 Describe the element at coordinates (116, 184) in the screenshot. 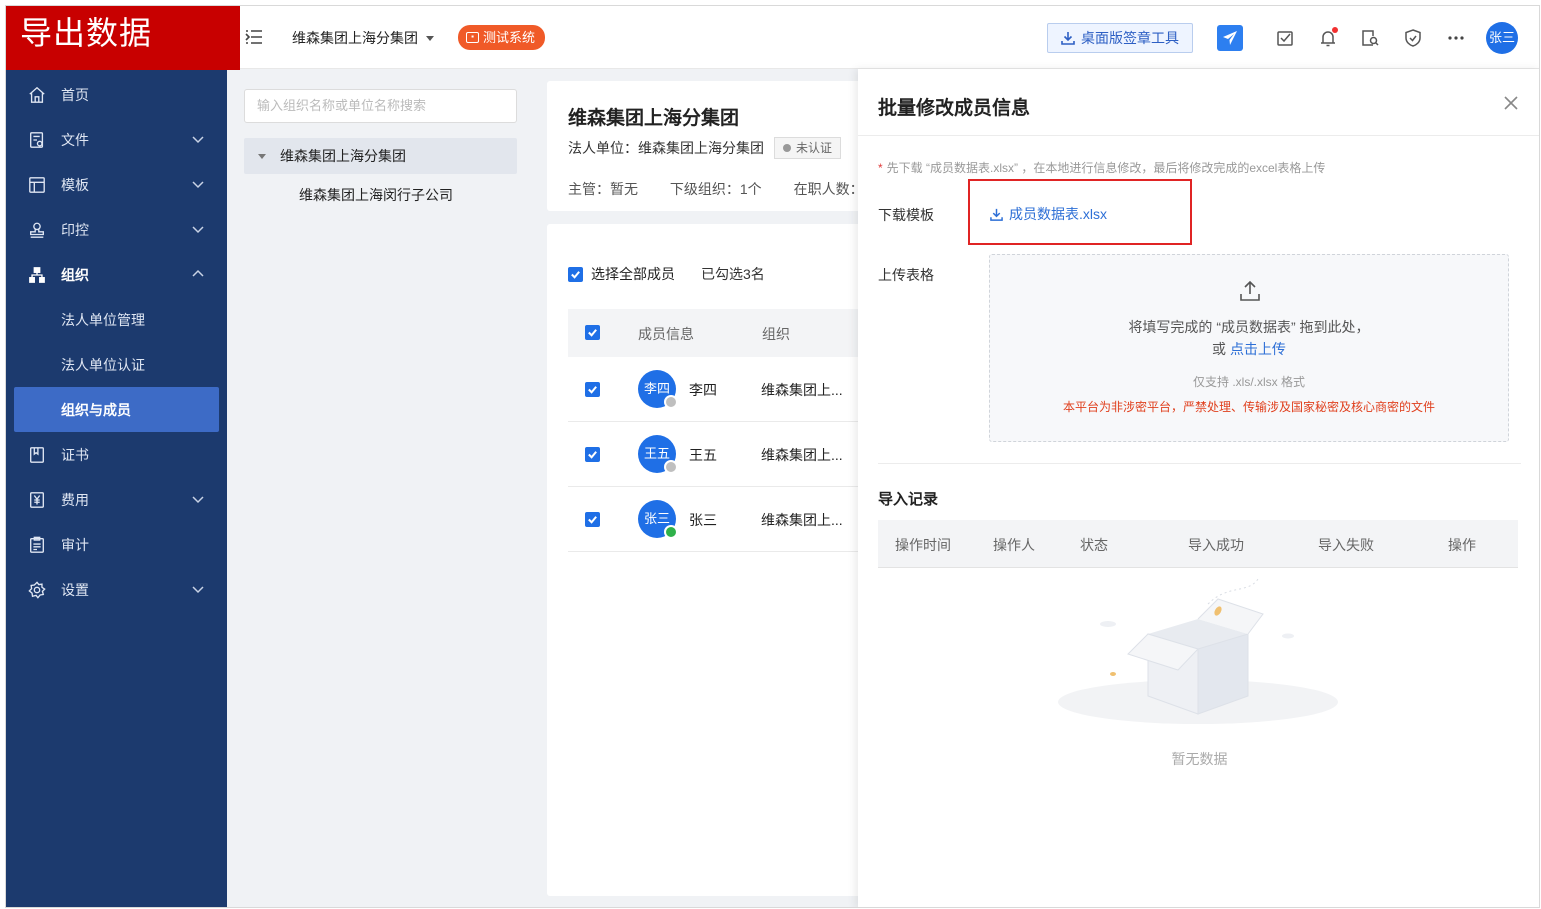

I see `sidebar-item-templates: 模板` at that location.